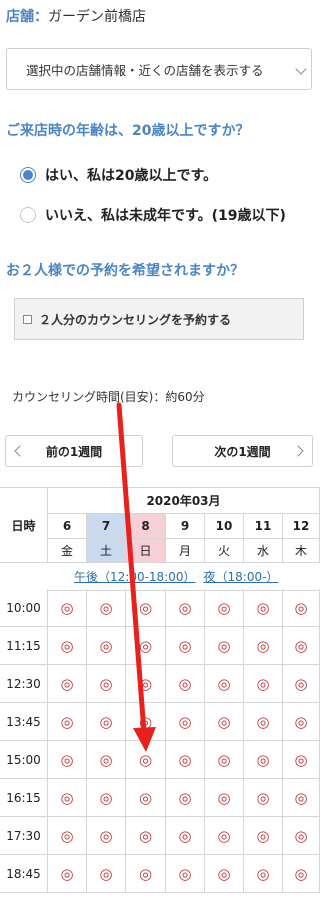  What do you see at coordinates (24, 646) in the screenshot?
I see `time-label: 11:15` at bounding box center [24, 646].